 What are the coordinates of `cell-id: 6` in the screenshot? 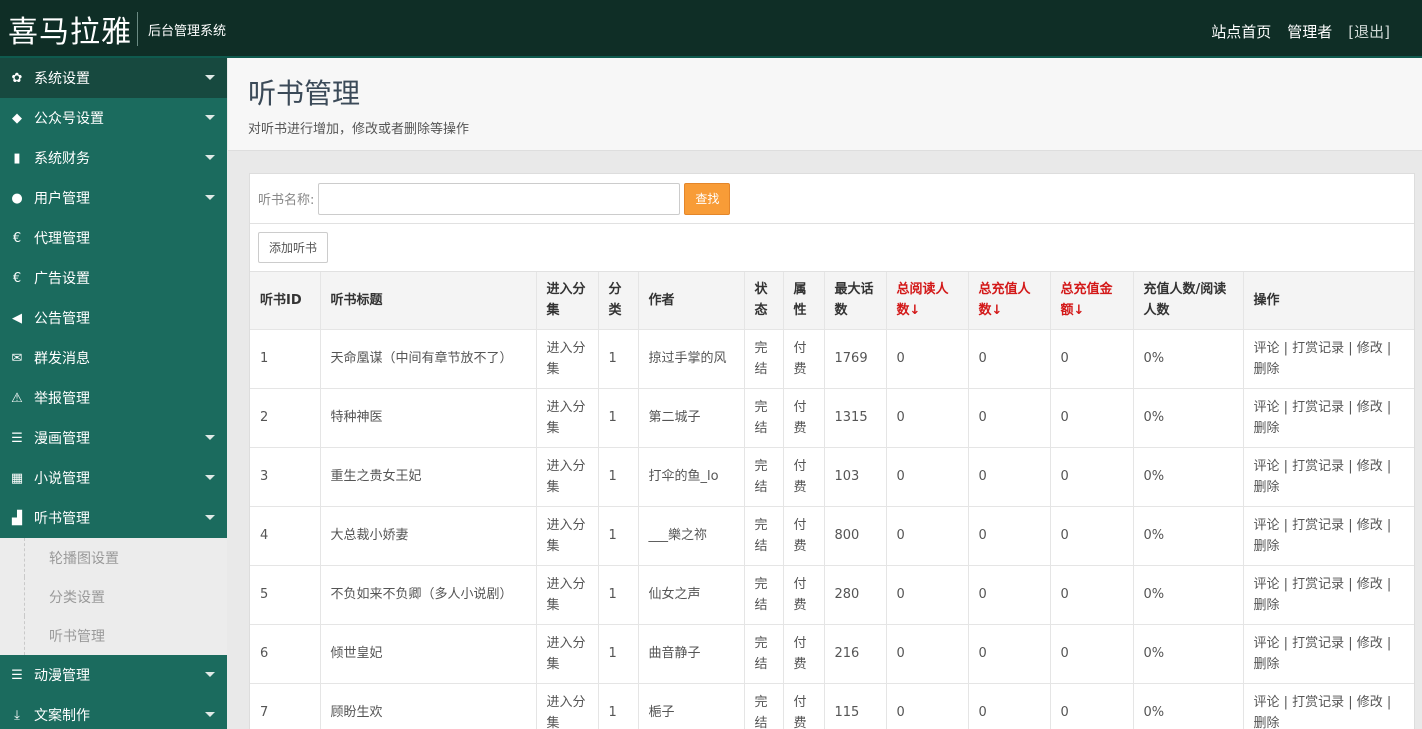 It's located at (285, 654).